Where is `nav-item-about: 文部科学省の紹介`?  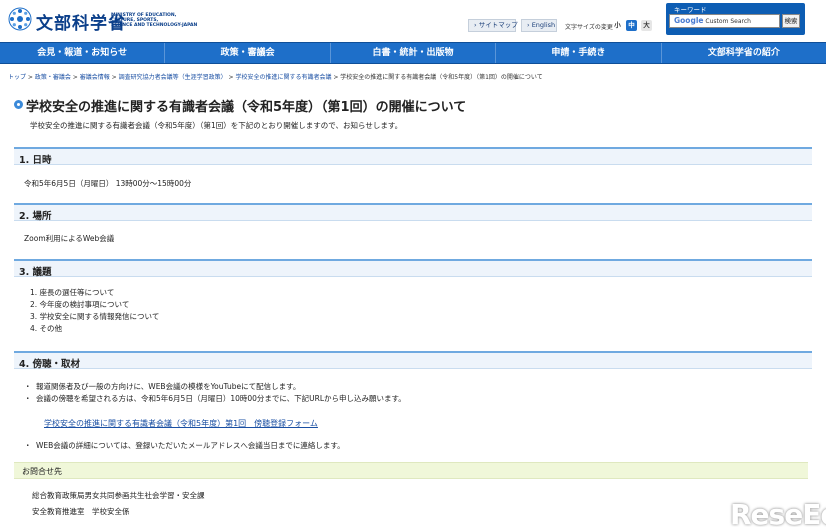
nav-item-about: 文部科学省の紹介 is located at coordinates (744, 53).